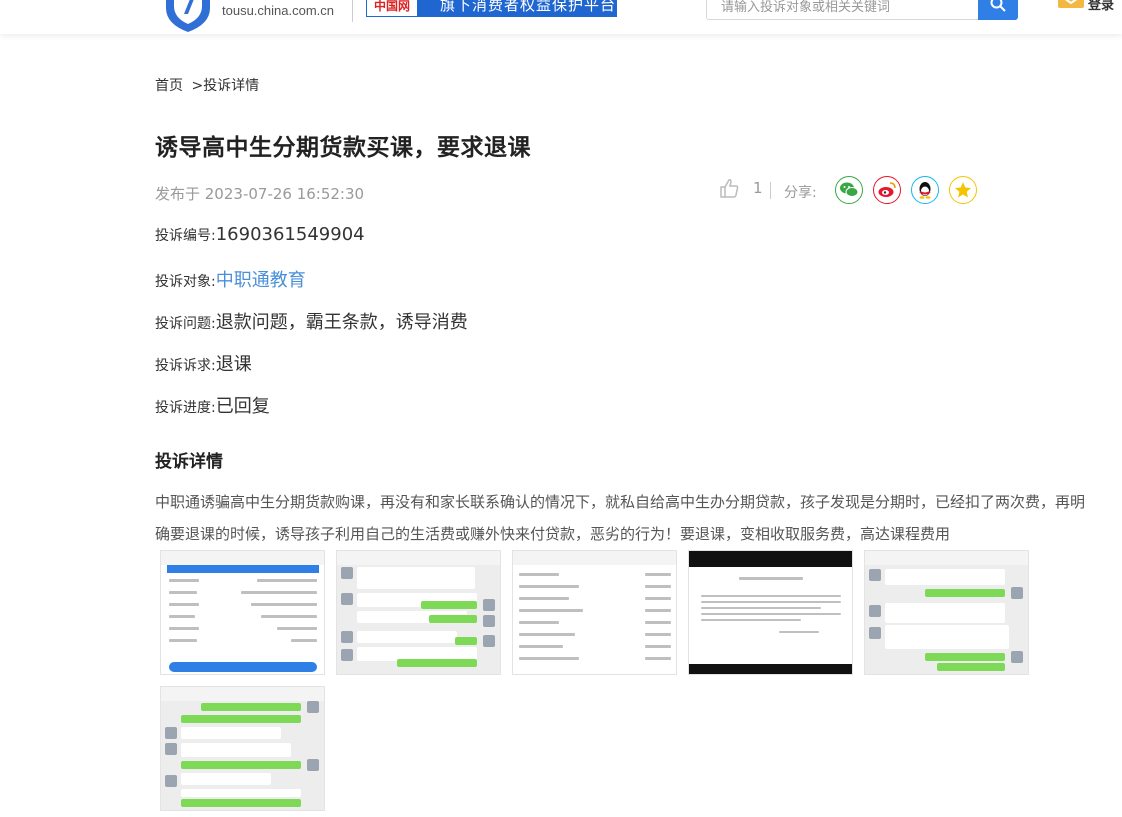  I want to click on field-value: 退课, so click(233, 364).